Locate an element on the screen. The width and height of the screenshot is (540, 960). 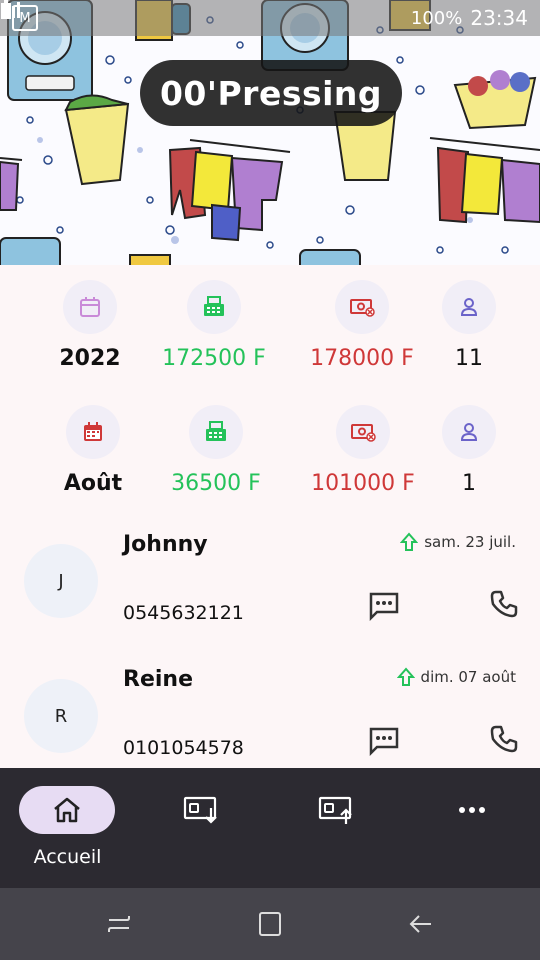
status-bar: M 100% 23:34 is located at coordinates (270, 18).